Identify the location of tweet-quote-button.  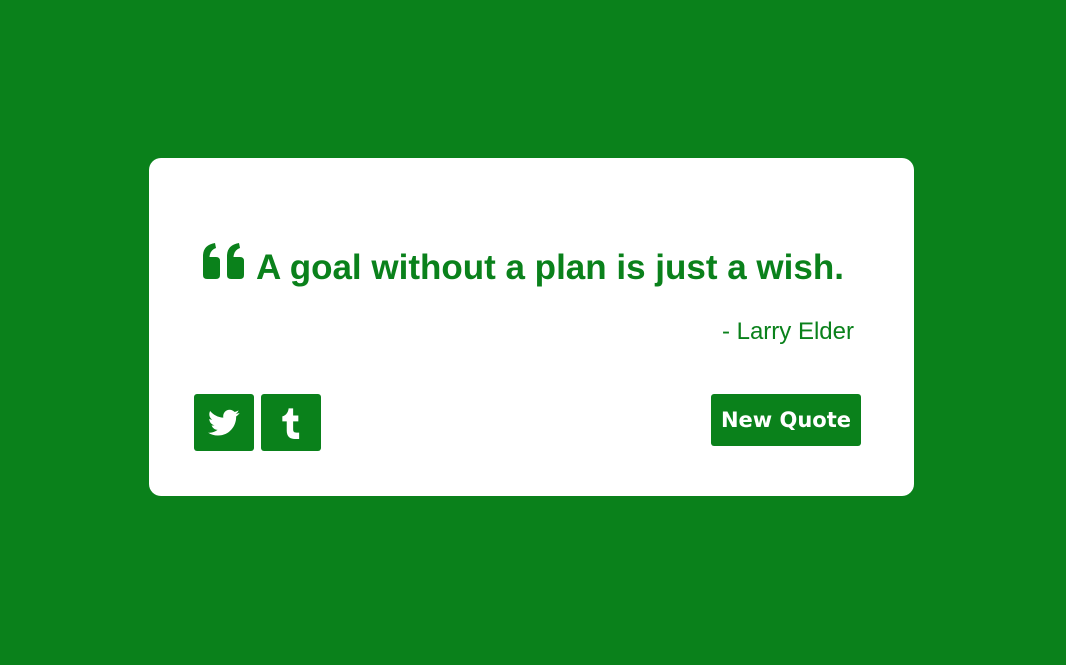
(224, 422).